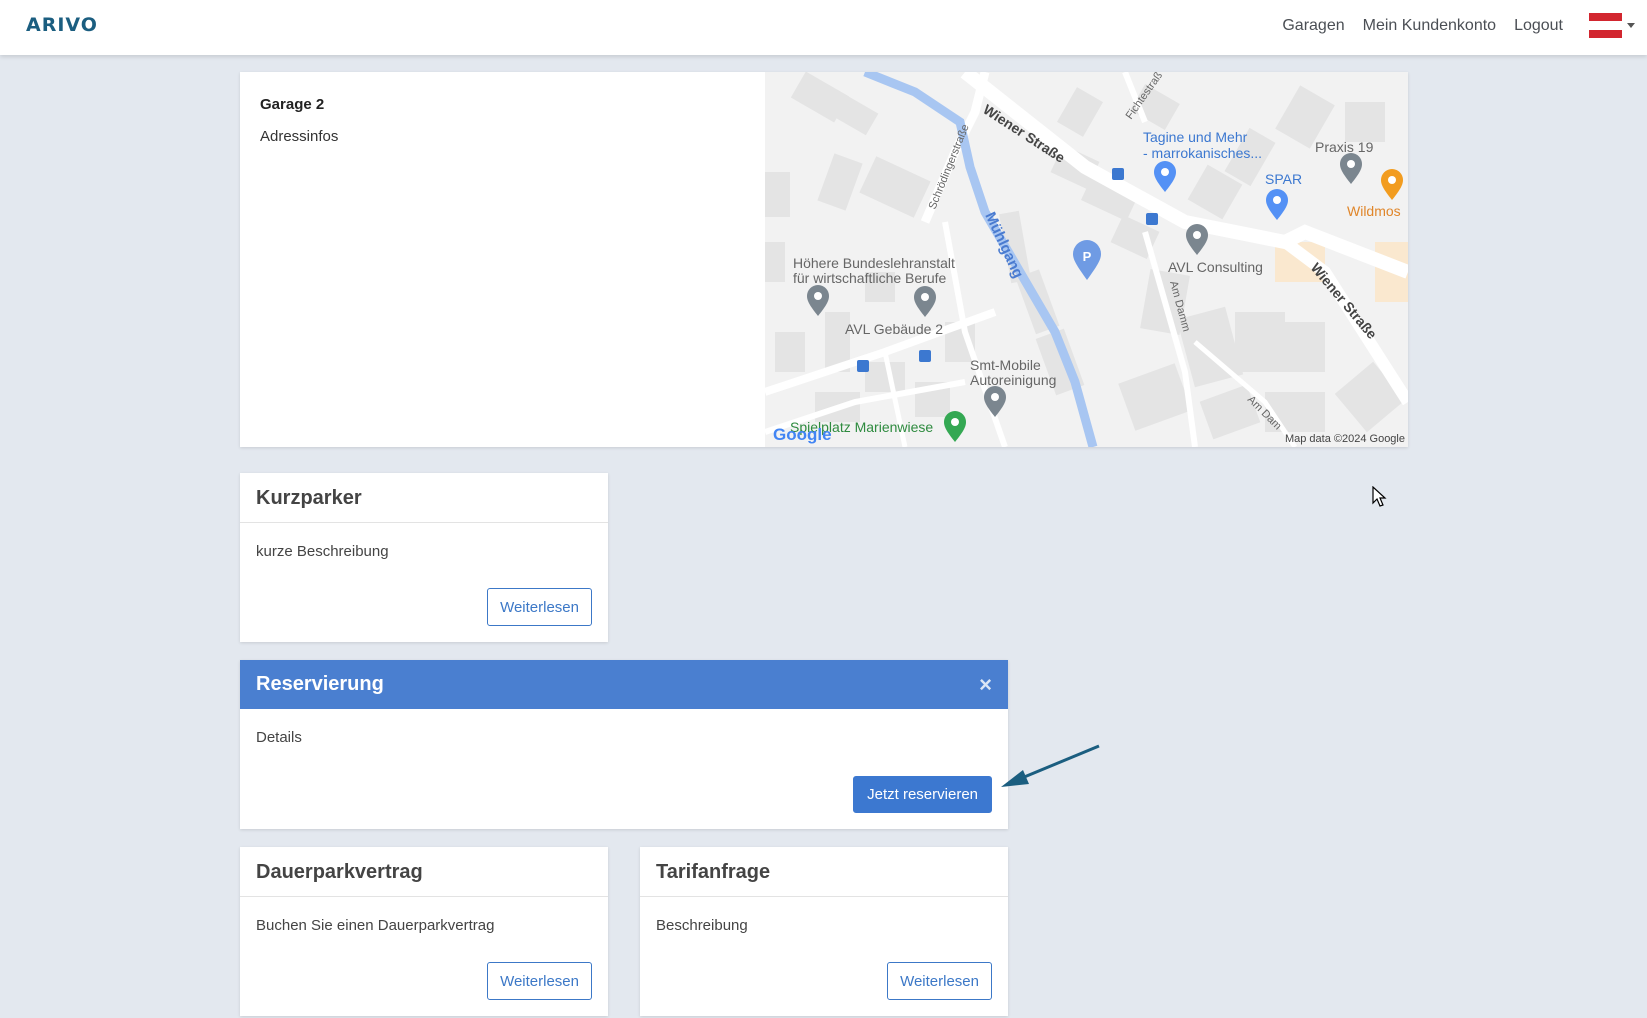 The height and width of the screenshot is (1018, 1647). Describe the element at coordinates (1374, 211) in the screenshot. I see `map-label-wildmos: Wildmos` at that location.